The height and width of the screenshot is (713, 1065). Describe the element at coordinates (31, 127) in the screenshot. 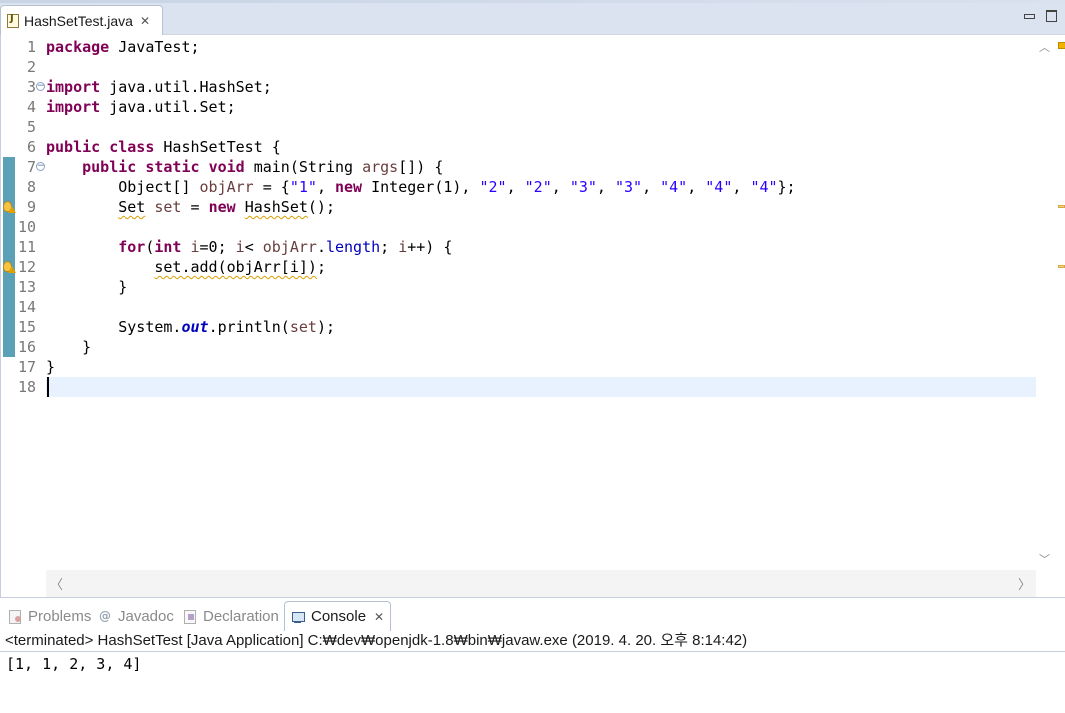

I see `line-number: 5` at that location.